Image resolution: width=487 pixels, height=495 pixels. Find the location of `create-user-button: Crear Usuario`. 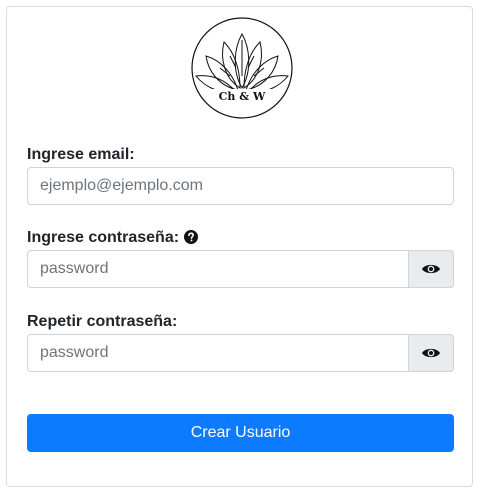

create-user-button: Crear Usuario is located at coordinates (240, 433).